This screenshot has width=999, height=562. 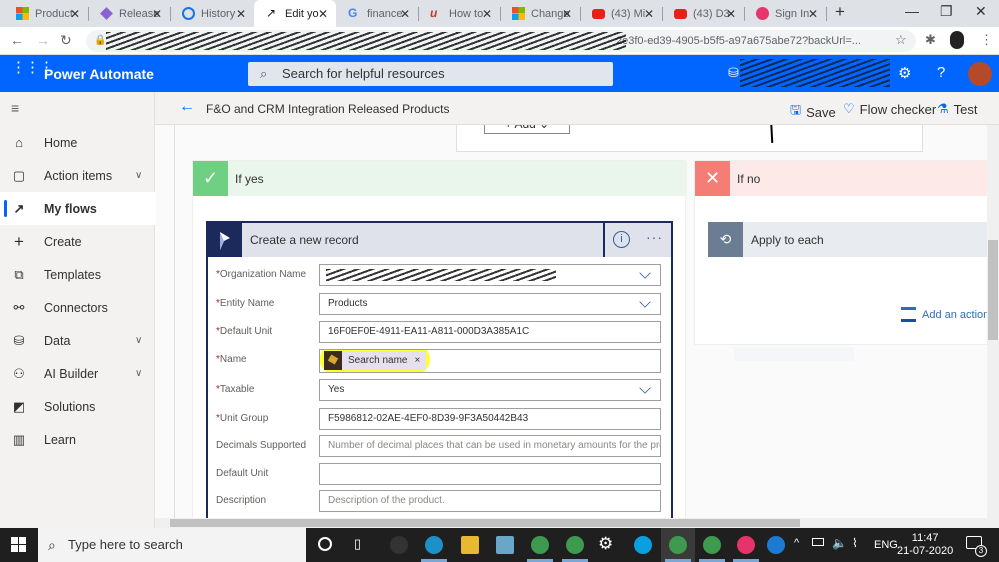 I want to click on add-an-action-button: Add an action, so click(x=944, y=314).